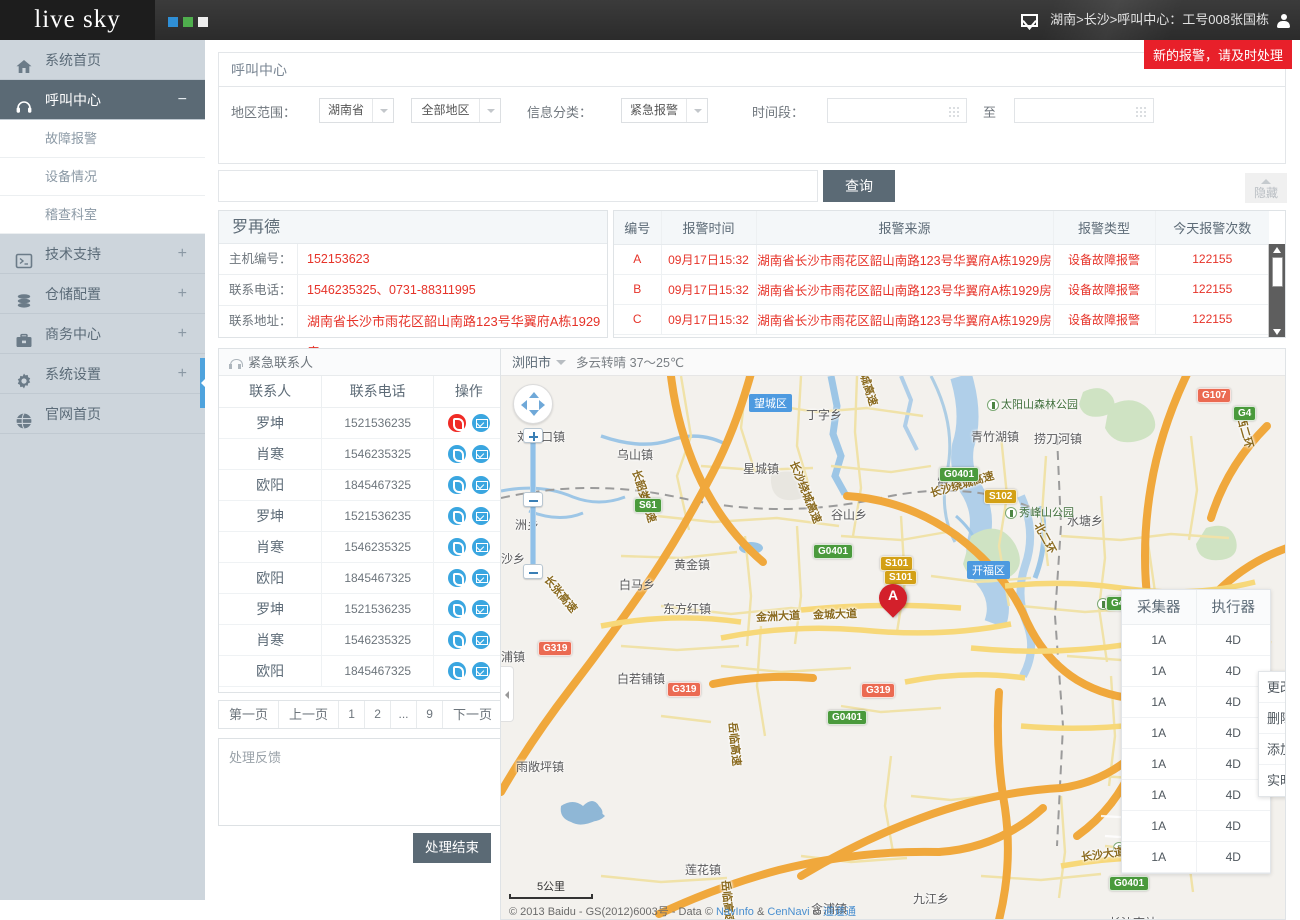 The image size is (1300, 920). I want to click on collapse-toggle-icon: −, so click(182, 100).